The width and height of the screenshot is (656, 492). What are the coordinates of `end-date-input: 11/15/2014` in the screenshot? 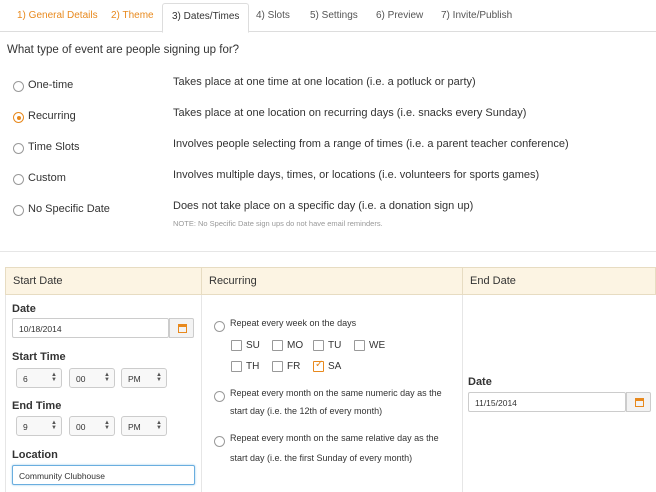 It's located at (547, 402).